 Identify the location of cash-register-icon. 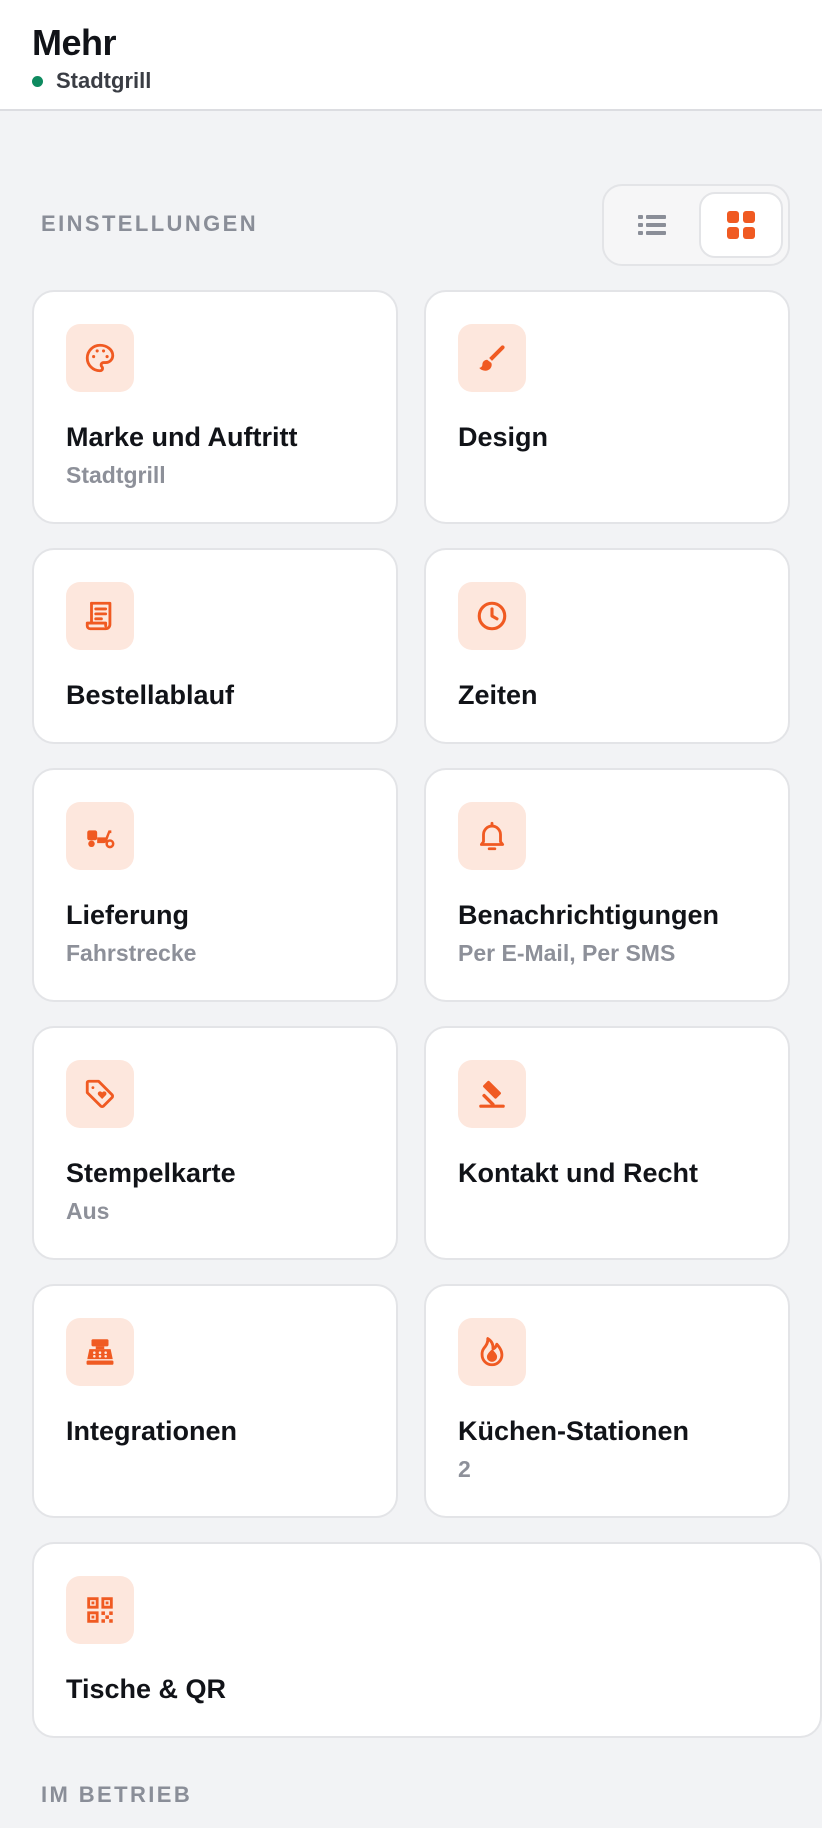
(100, 1352).